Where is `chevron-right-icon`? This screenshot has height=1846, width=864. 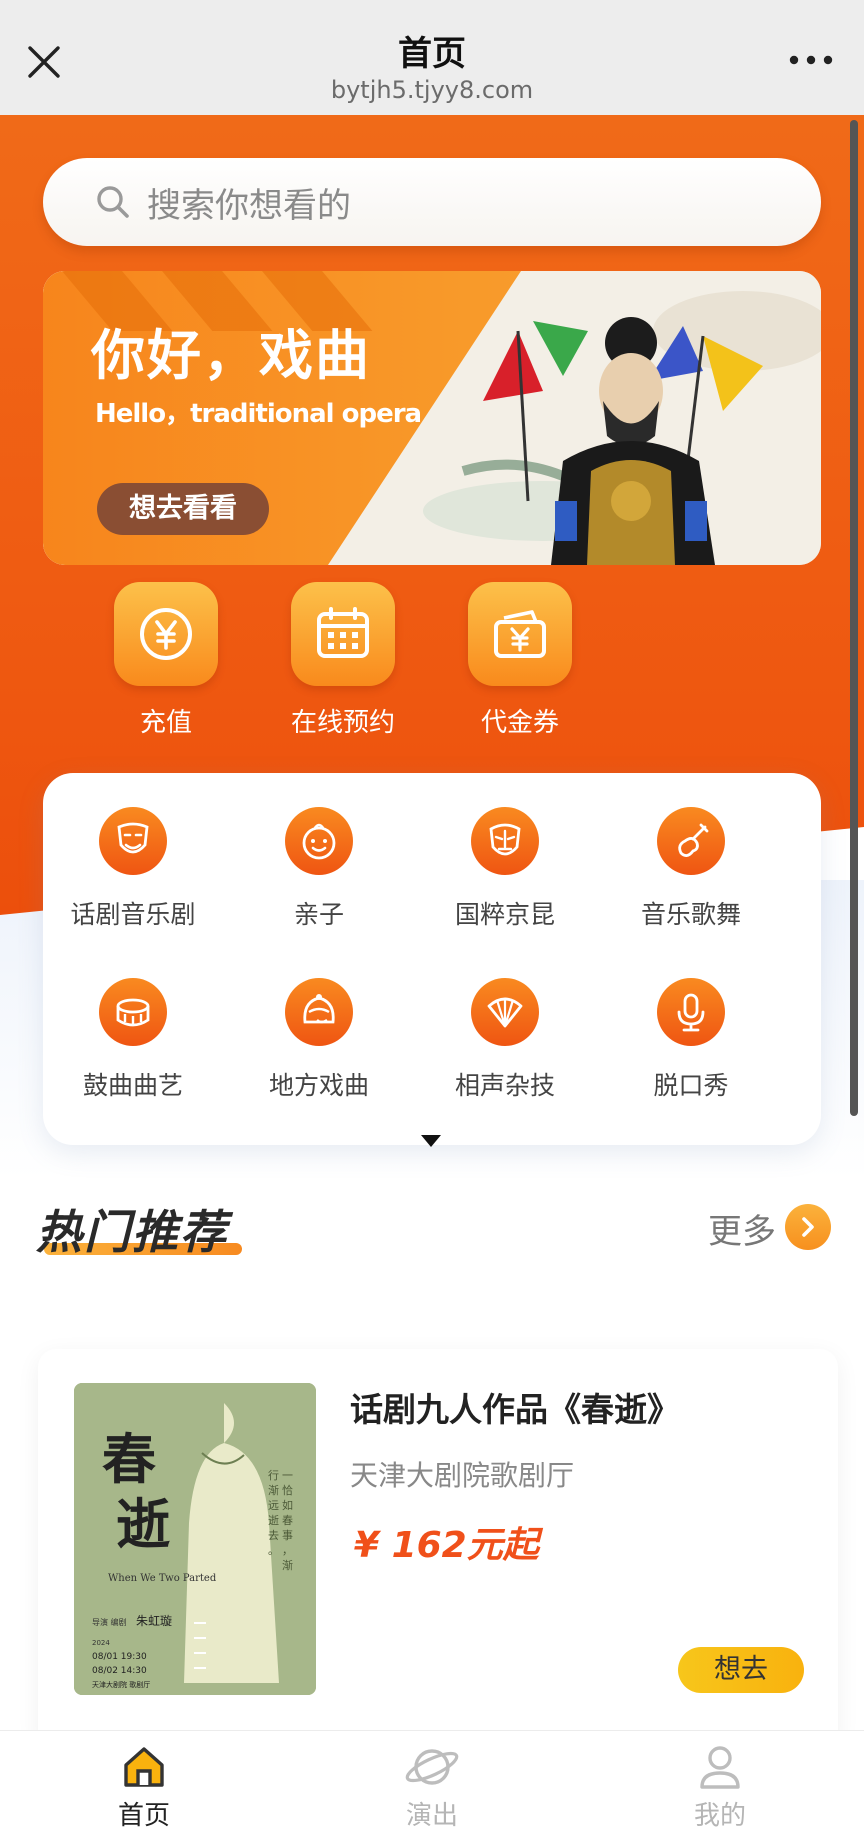 chevron-right-icon is located at coordinates (808, 1227).